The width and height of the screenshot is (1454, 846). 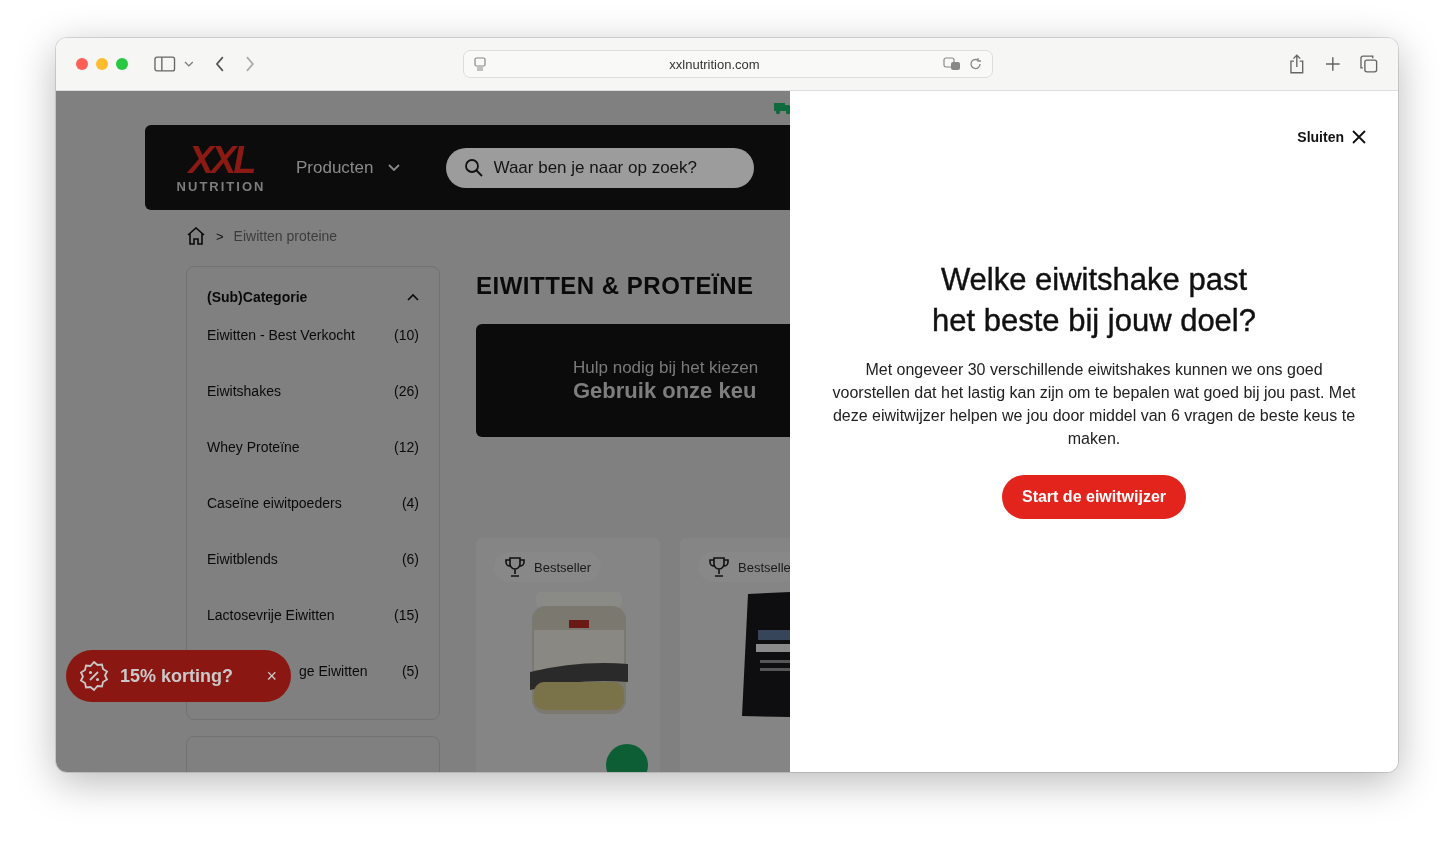 I want to click on url-text: xxlnutrition.com, so click(x=714, y=64).